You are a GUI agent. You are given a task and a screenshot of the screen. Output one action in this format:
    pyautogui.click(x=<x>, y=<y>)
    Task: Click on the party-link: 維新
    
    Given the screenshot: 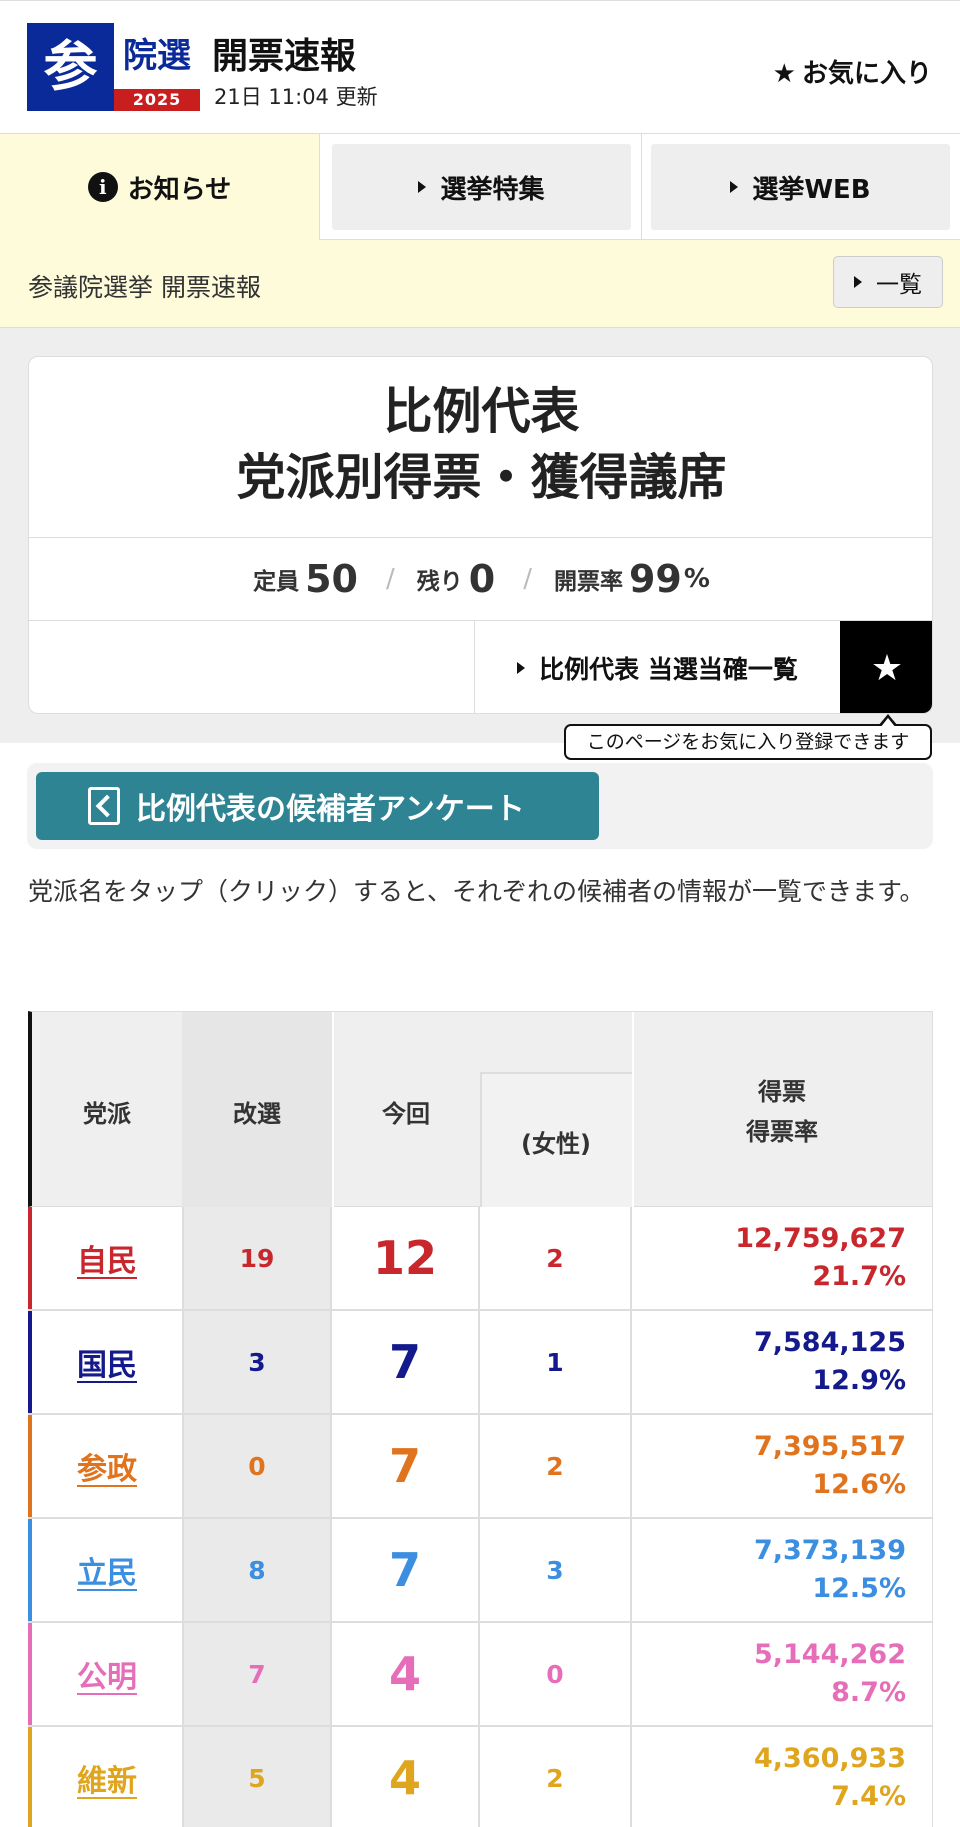 What is the action you would take?
    pyautogui.click(x=105, y=1777)
    